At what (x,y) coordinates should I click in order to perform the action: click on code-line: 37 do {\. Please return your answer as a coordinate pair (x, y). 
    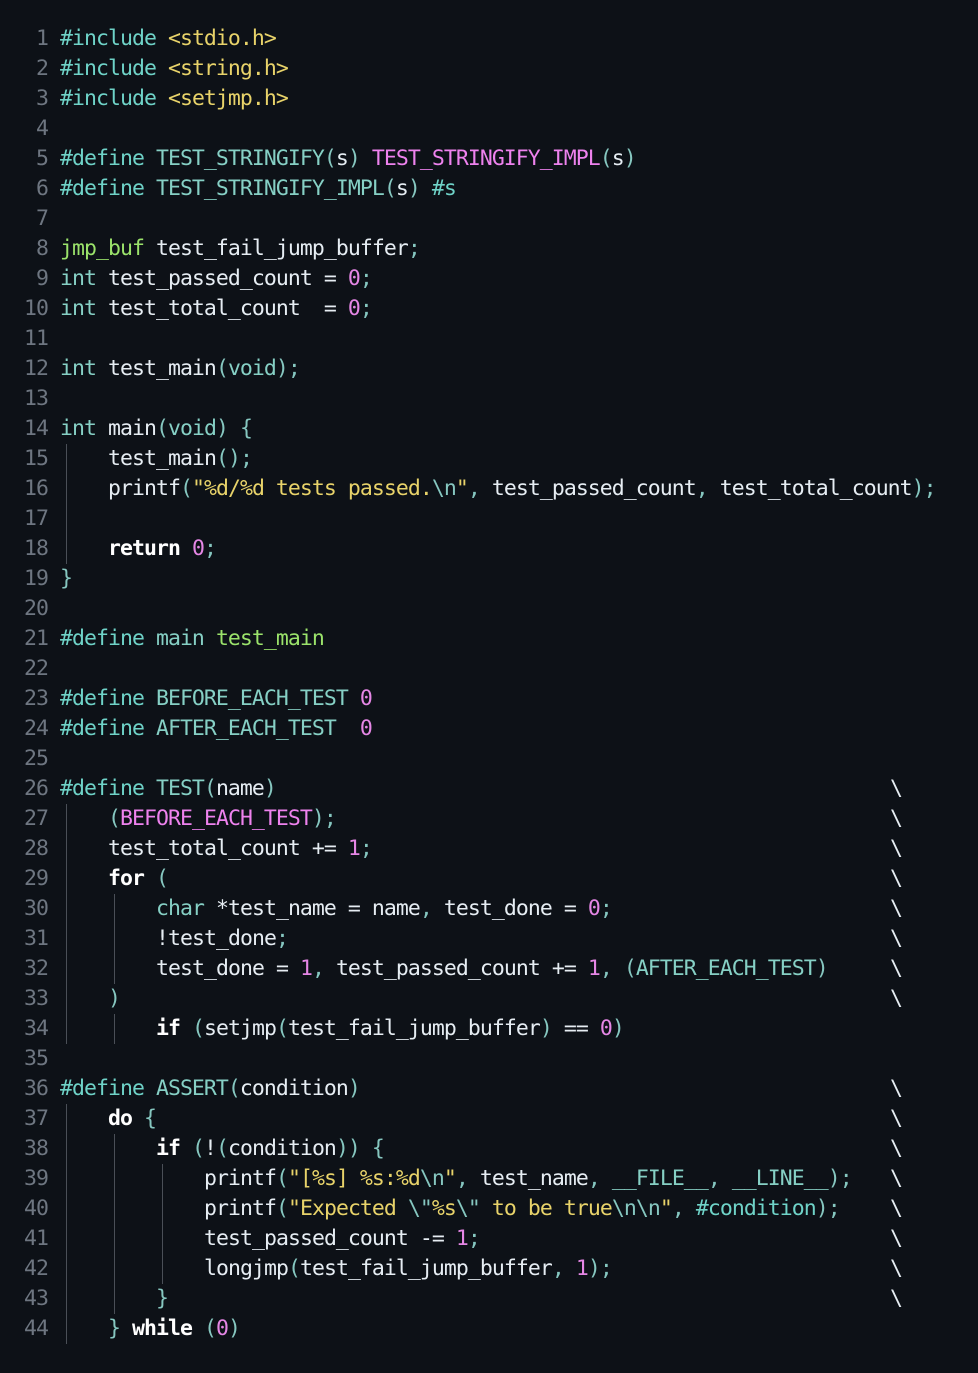
    Looking at the image, I should click on (489, 1119).